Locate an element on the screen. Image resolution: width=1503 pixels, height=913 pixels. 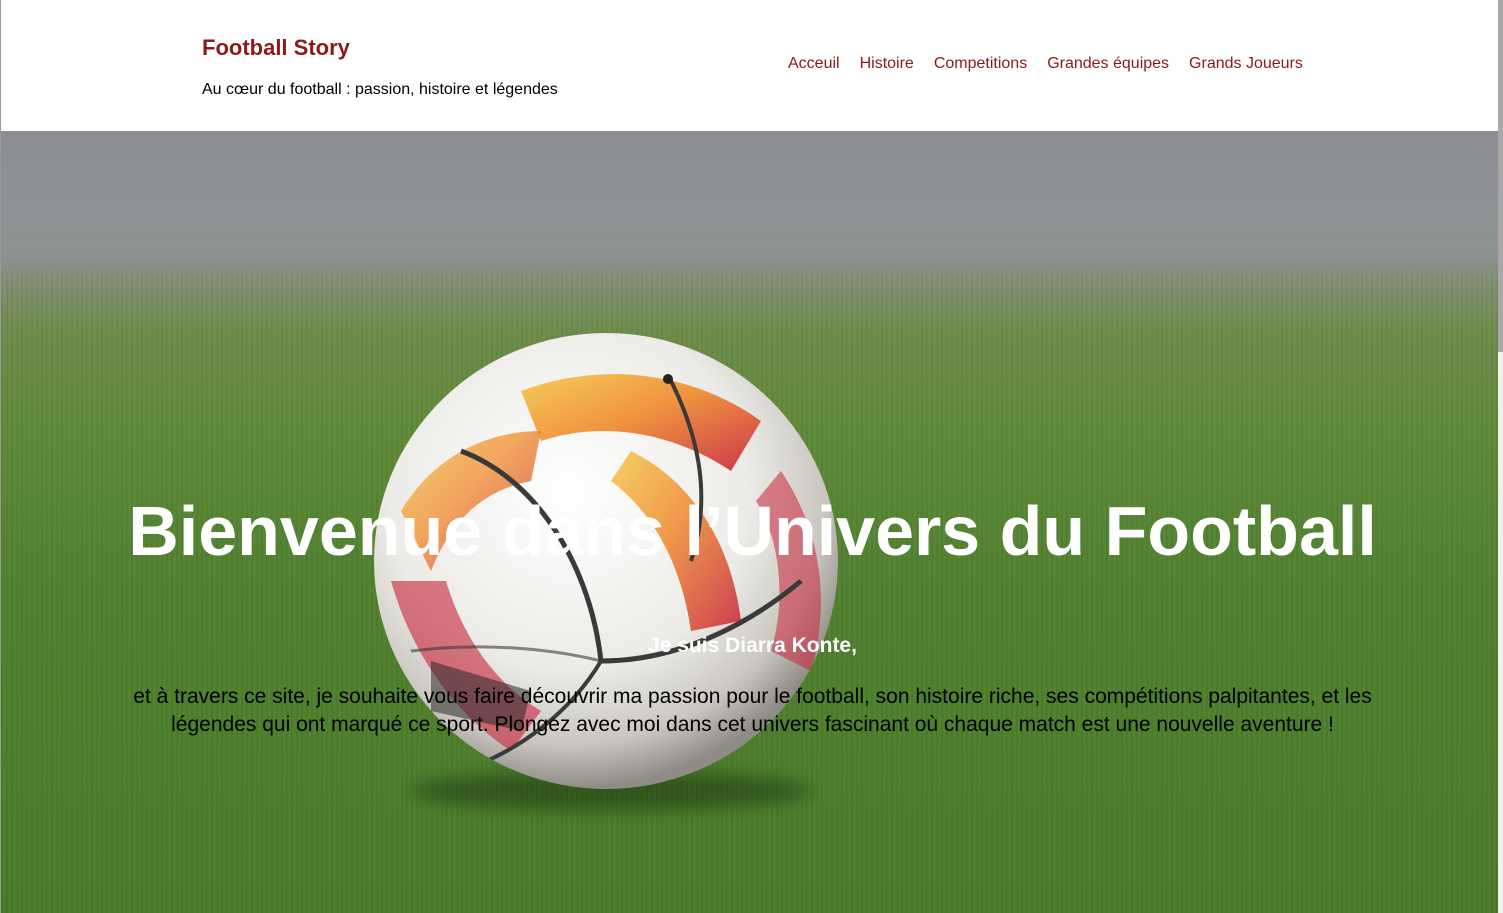
nav-link-histoire: Histoire is located at coordinates (887, 64).